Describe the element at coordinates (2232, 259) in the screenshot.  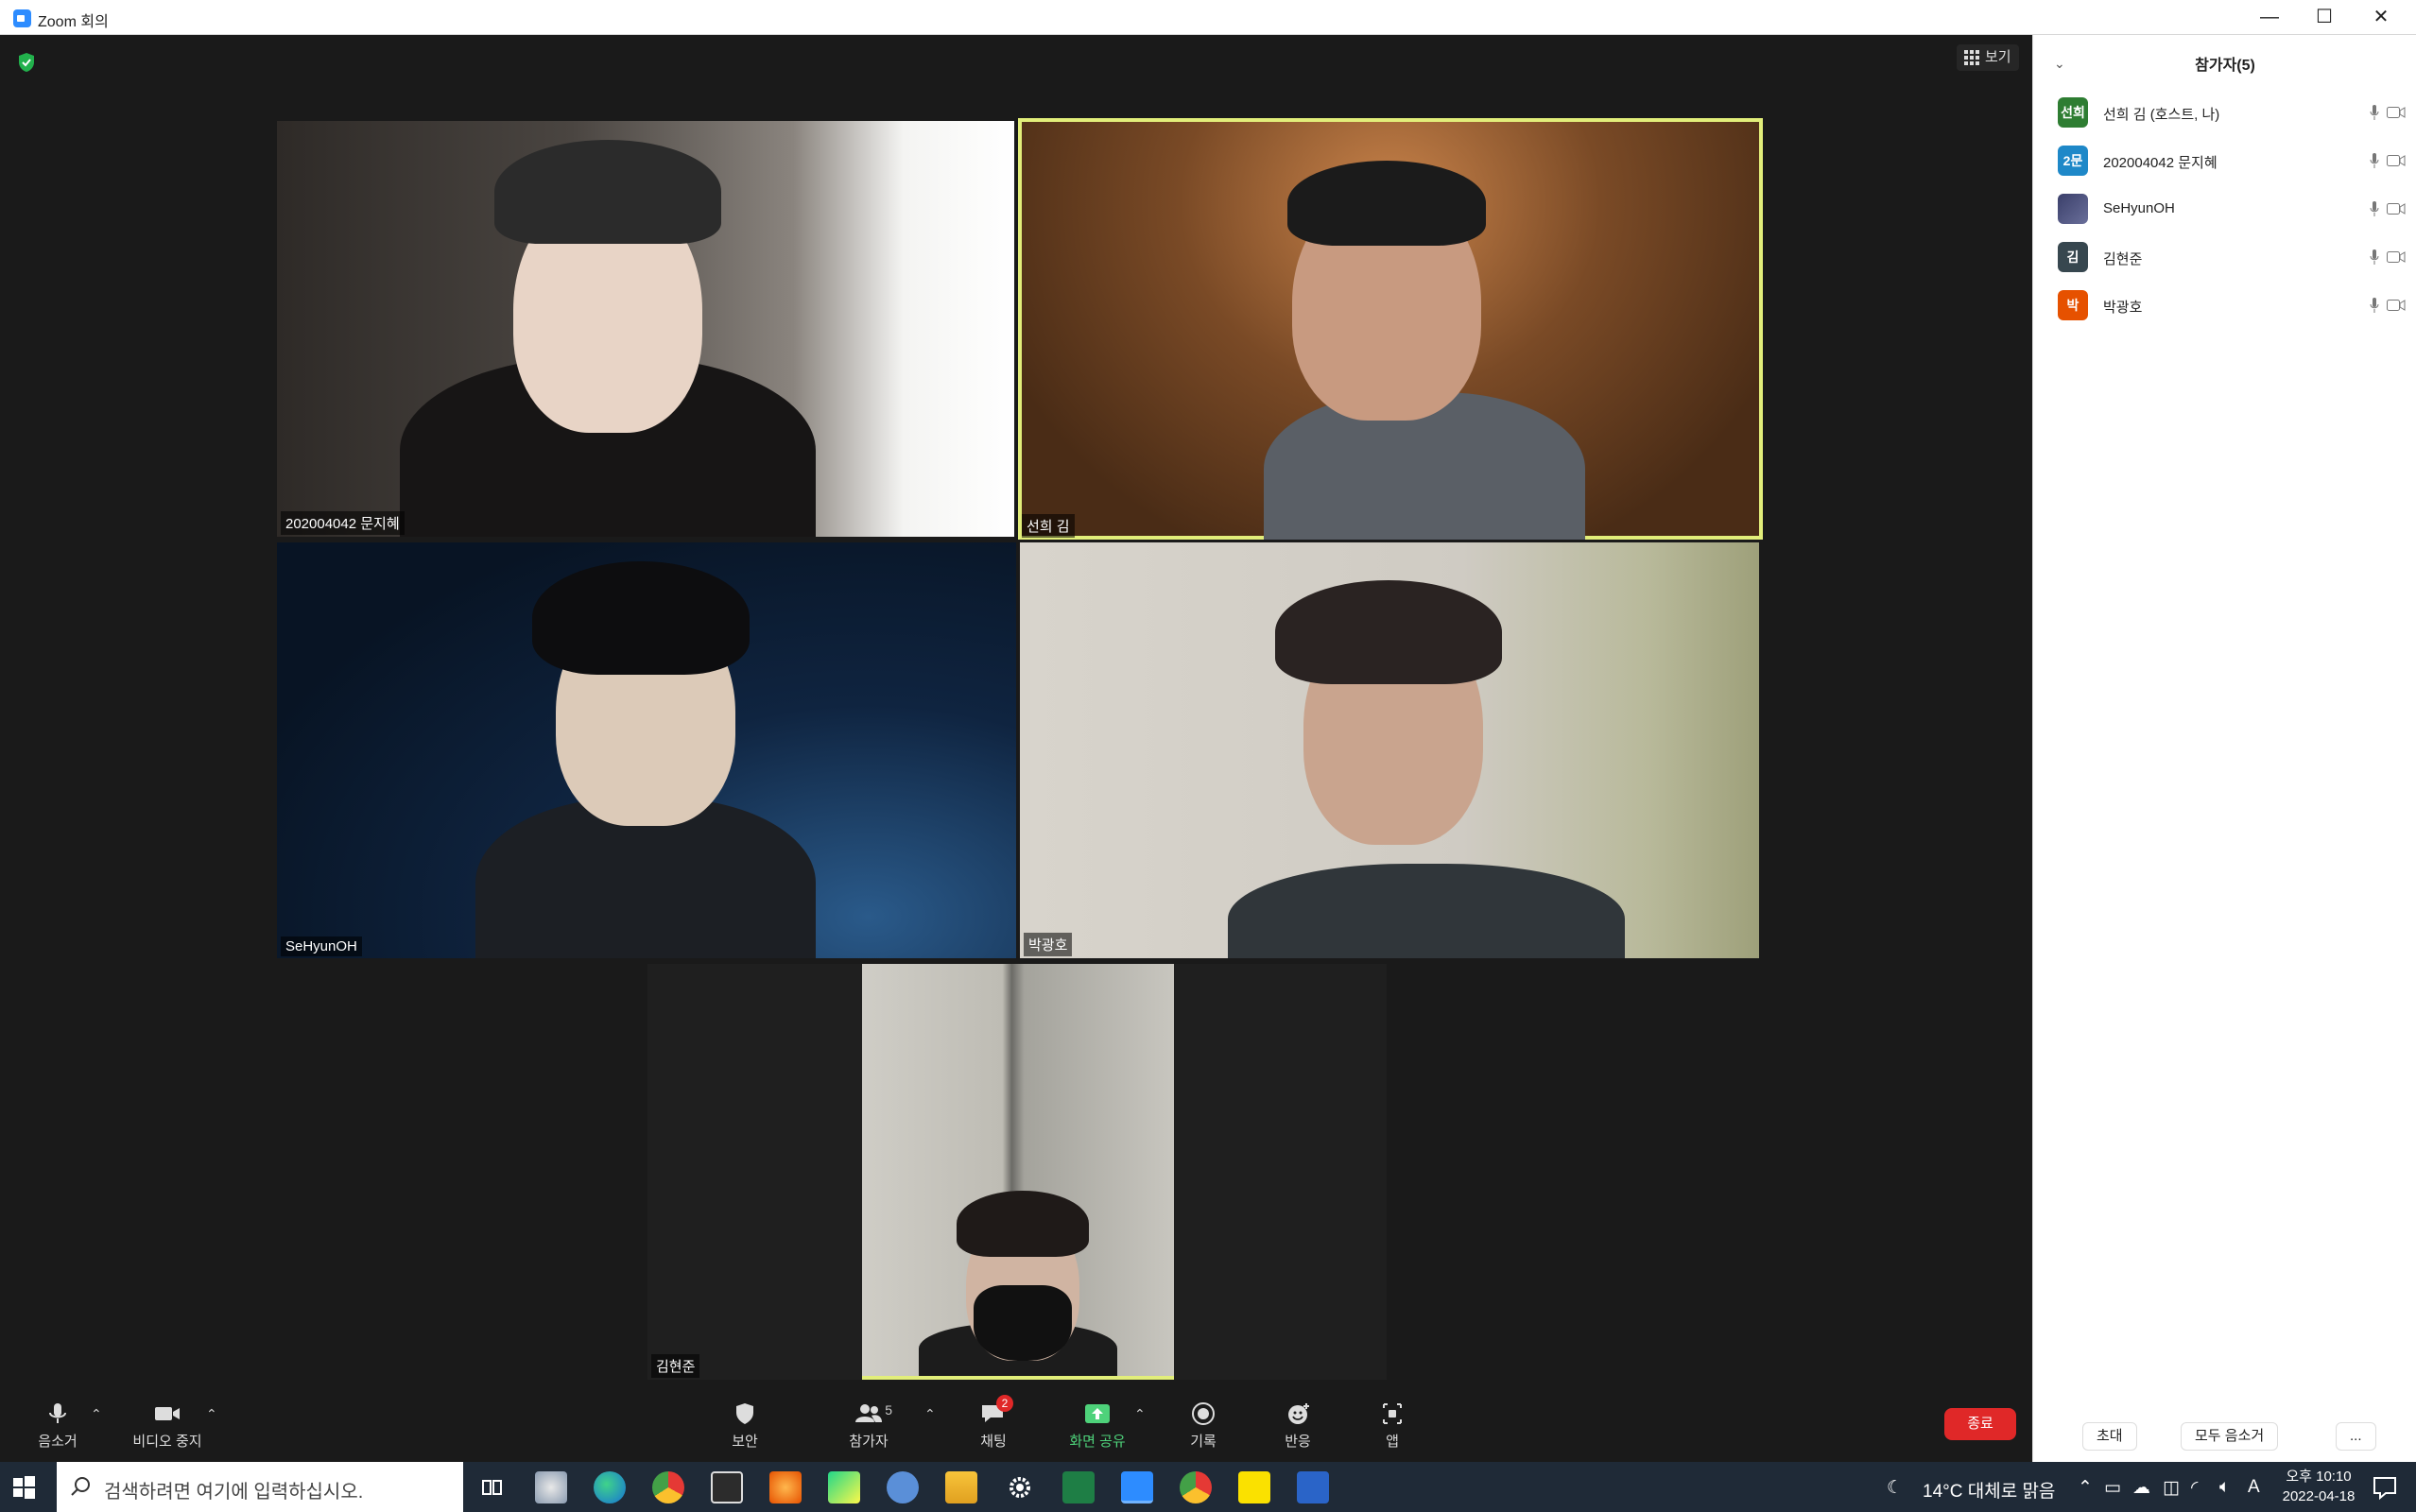
I see `participant-row: 김 김현준` at that location.